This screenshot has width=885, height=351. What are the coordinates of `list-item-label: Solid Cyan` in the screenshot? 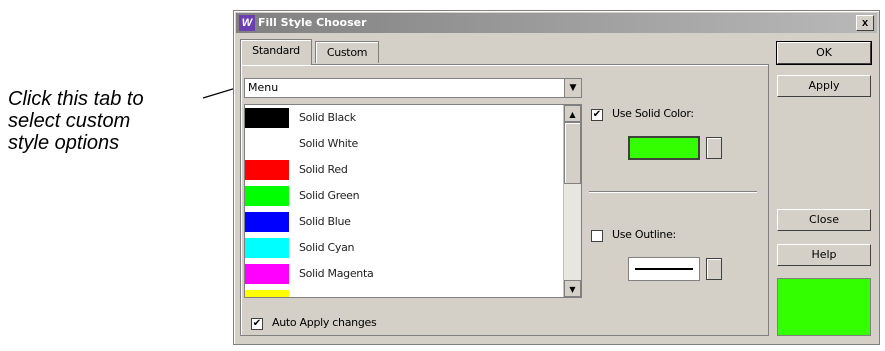 It's located at (327, 247).